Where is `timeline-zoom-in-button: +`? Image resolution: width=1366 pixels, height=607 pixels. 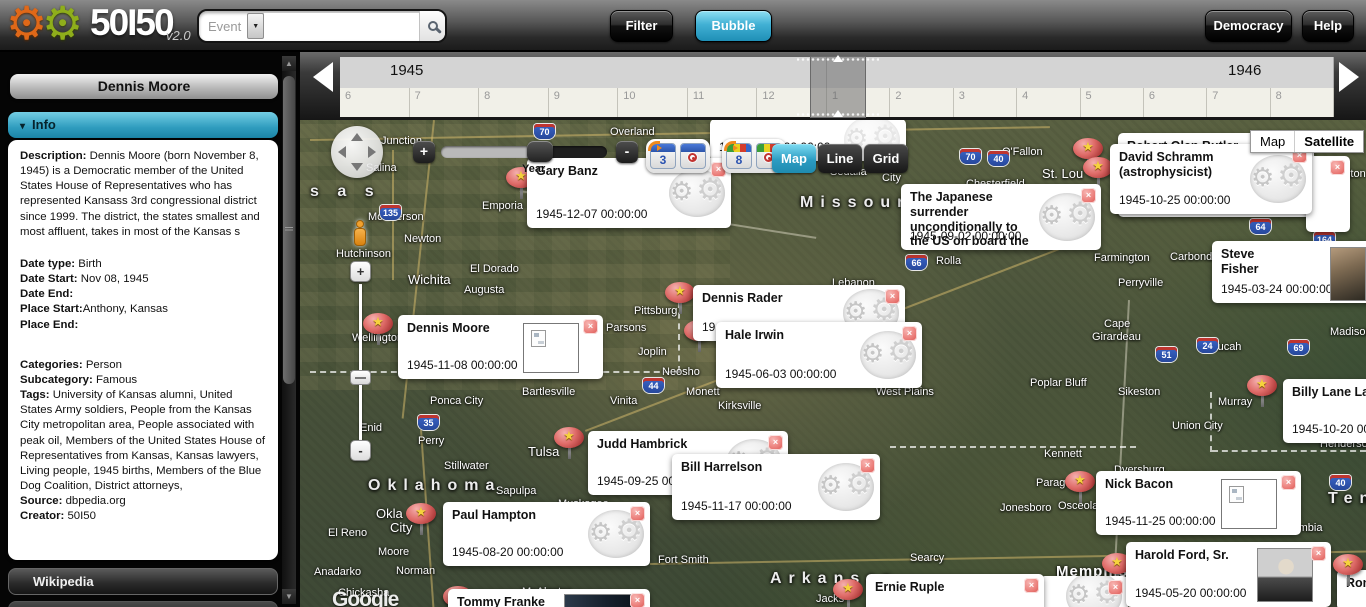 timeline-zoom-in-button: + is located at coordinates (424, 152).